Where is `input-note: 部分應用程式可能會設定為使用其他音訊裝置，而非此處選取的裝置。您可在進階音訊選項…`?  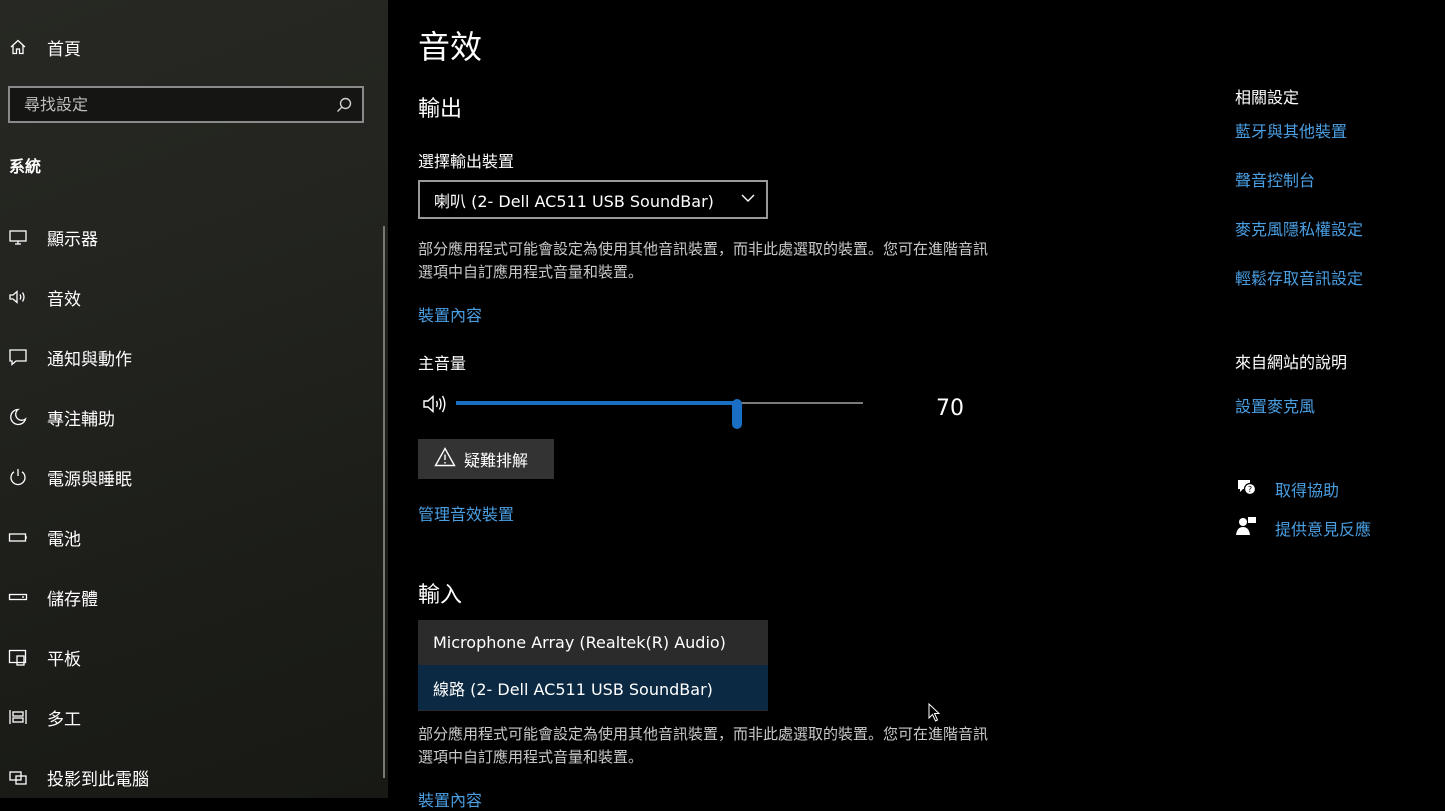 input-note: 部分應用程式可能會設定為使用其他音訊裝置，而非此處選取的裝置。您可在進階音訊選項… is located at coordinates (703, 745).